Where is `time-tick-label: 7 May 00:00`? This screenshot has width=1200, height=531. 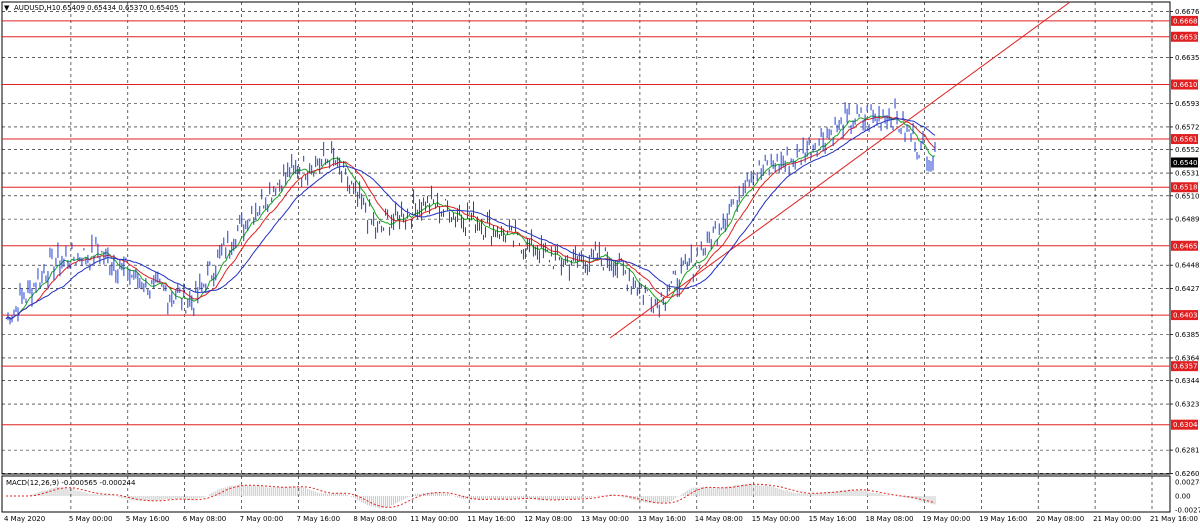
time-tick-label: 7 May 00:00 is located at coordinates (262, 519).